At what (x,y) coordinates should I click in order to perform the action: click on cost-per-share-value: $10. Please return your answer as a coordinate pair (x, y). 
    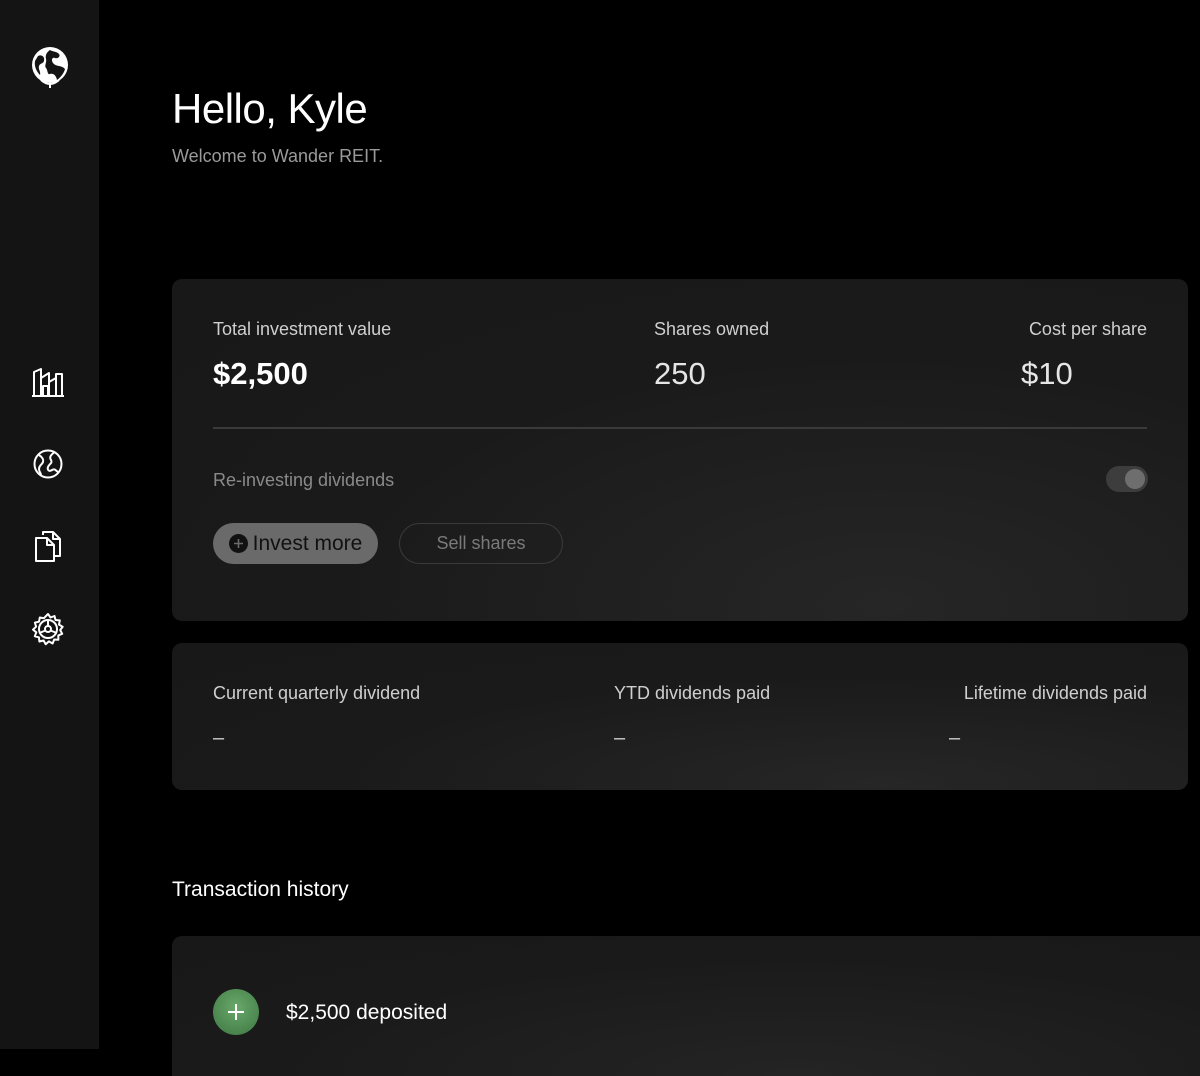
    Looking at the image, I should click on (1047, 373).